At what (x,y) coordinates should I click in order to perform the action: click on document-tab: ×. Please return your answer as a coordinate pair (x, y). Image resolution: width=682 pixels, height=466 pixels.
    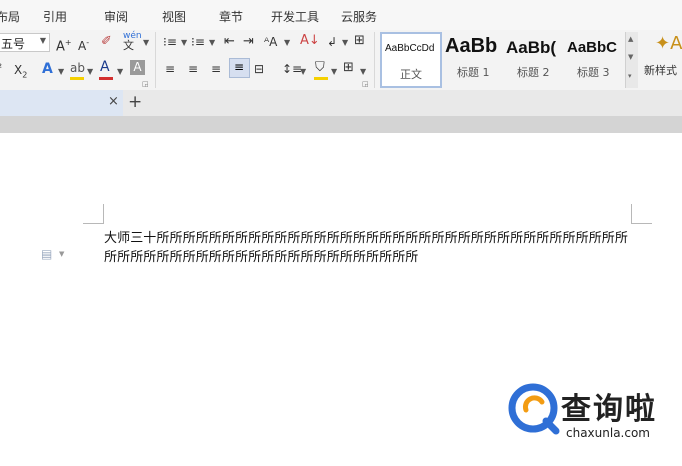
    Looking at the image, I should click on (61, 103).